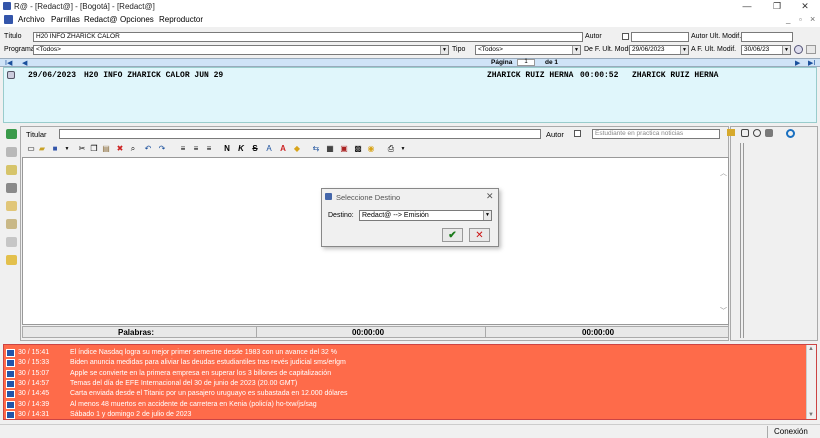  What do you see at coordinates (36, 134) in the screenshot?
I see `titular-label: Titular` at bounding box center [36, 134].